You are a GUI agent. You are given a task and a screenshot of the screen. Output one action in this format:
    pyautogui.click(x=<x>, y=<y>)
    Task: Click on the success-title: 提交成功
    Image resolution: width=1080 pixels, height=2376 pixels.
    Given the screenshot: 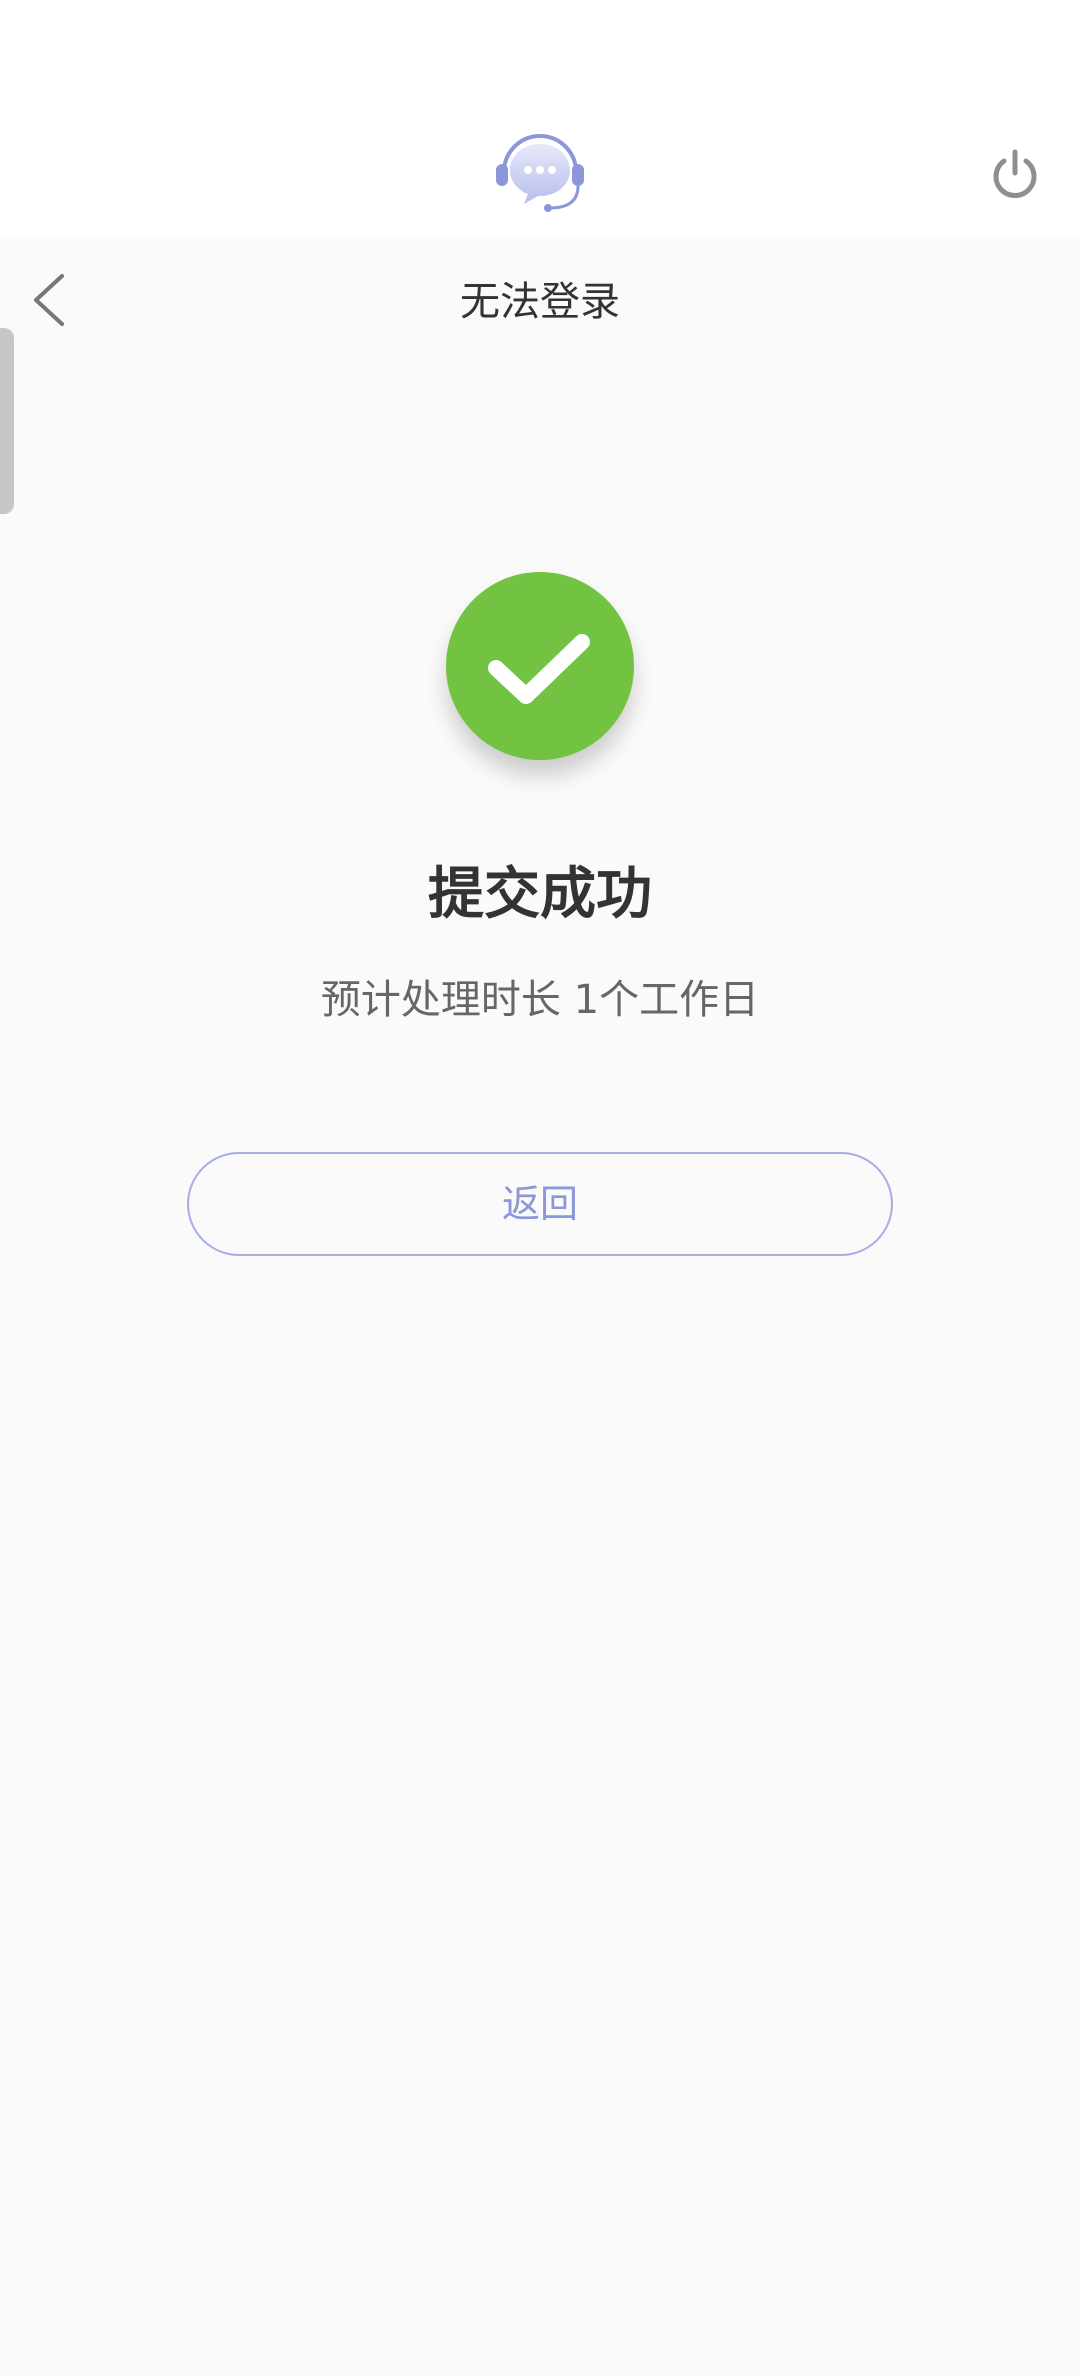 What is the action you would take?
    pyautogui.click(x=540, y=894)
    